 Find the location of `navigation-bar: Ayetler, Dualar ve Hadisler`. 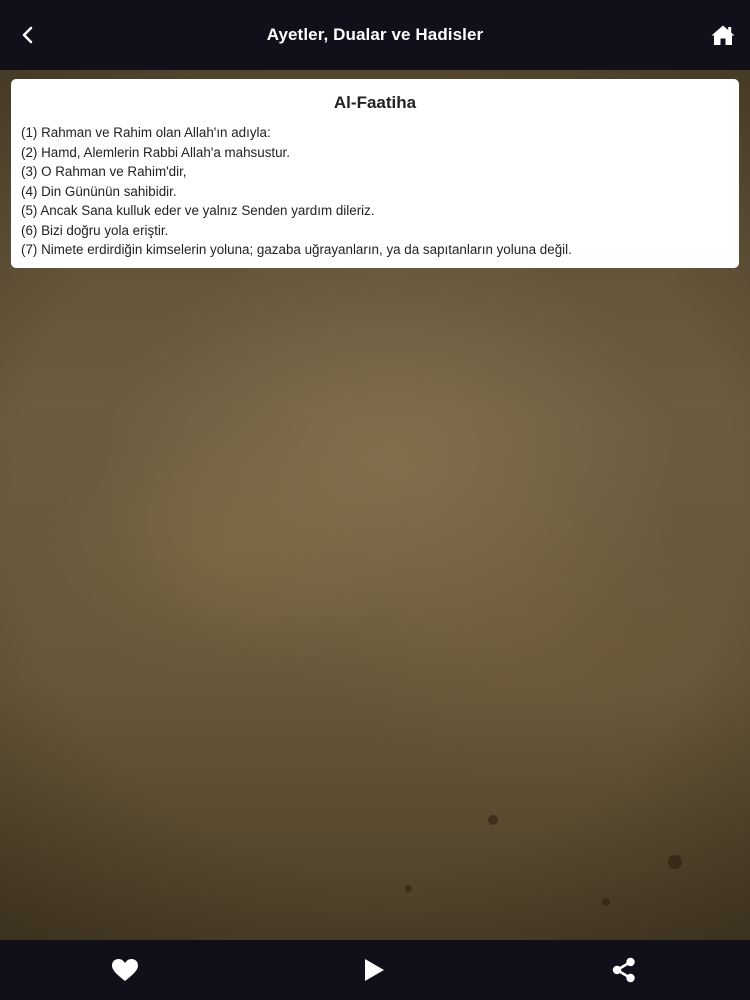

navigation-bar: Ayetler, Dualar ve Hadisler is located at coordinates (375, 35).